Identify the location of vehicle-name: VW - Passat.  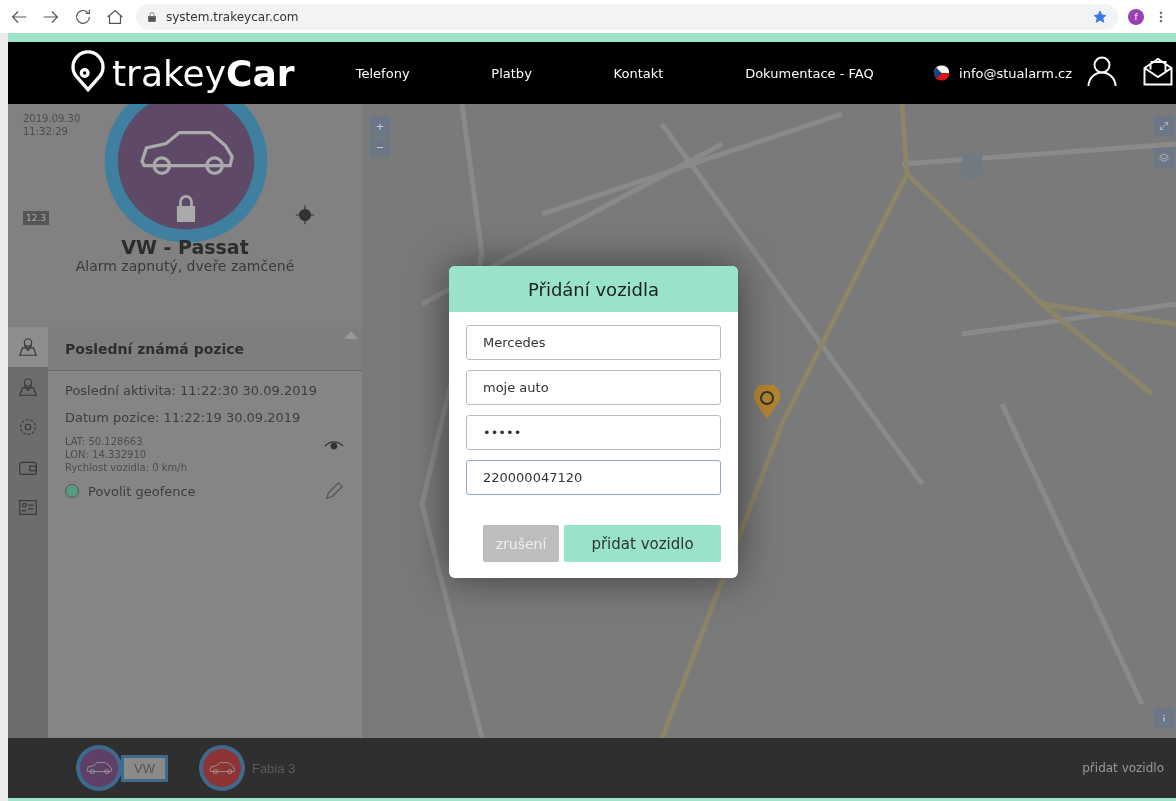
(185, 247).